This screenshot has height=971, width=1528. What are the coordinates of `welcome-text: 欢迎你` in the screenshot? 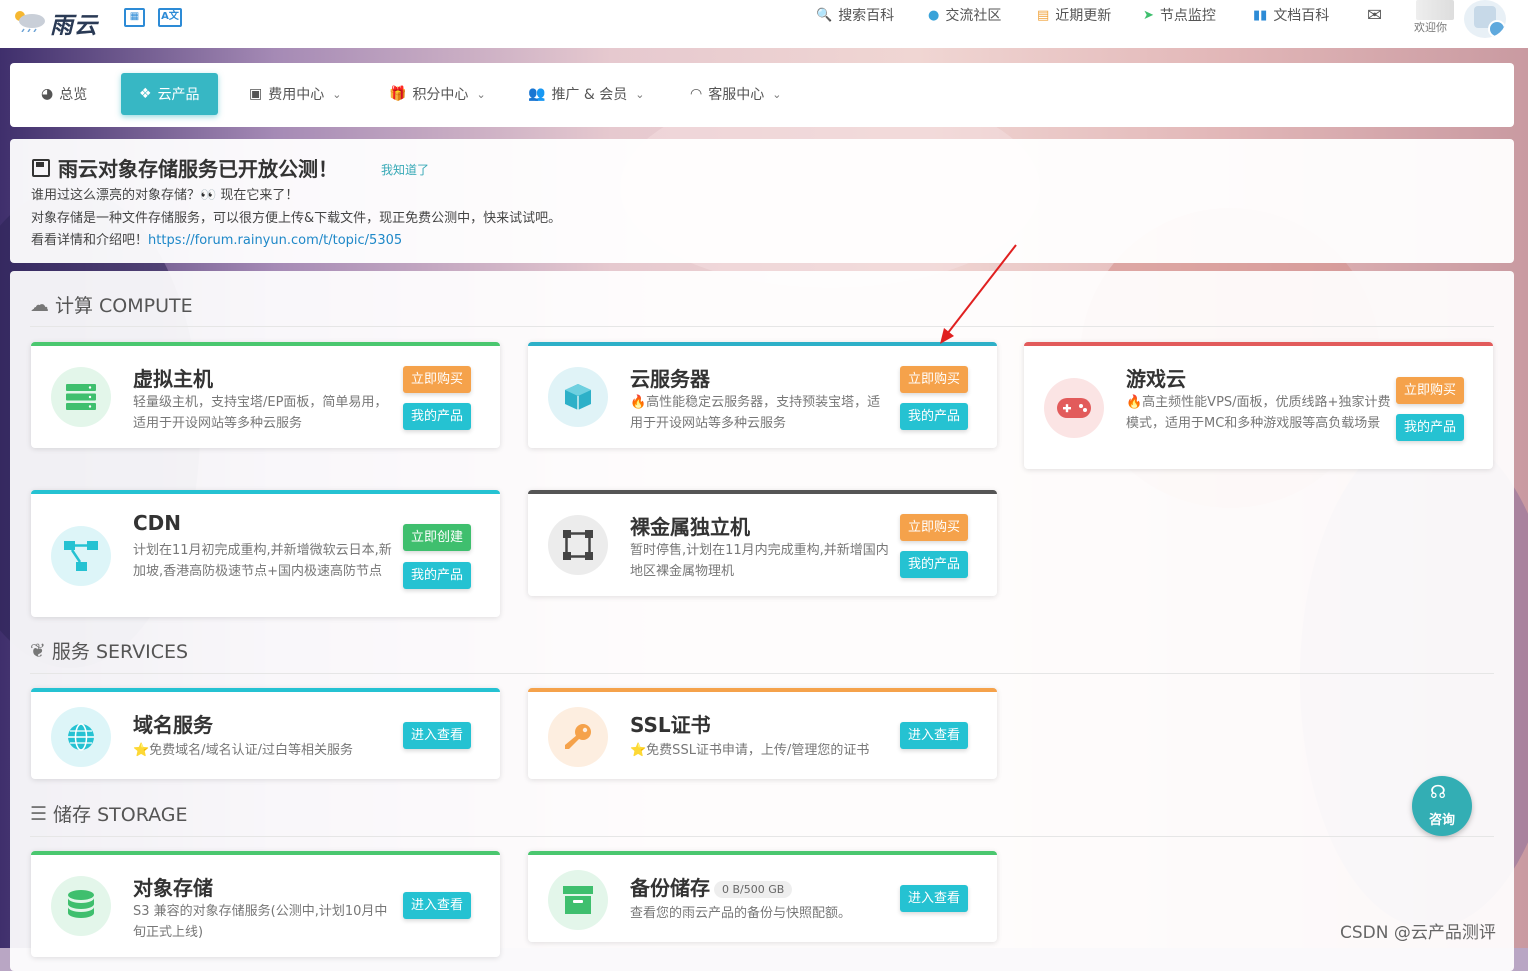 It's located at (1430, 27).